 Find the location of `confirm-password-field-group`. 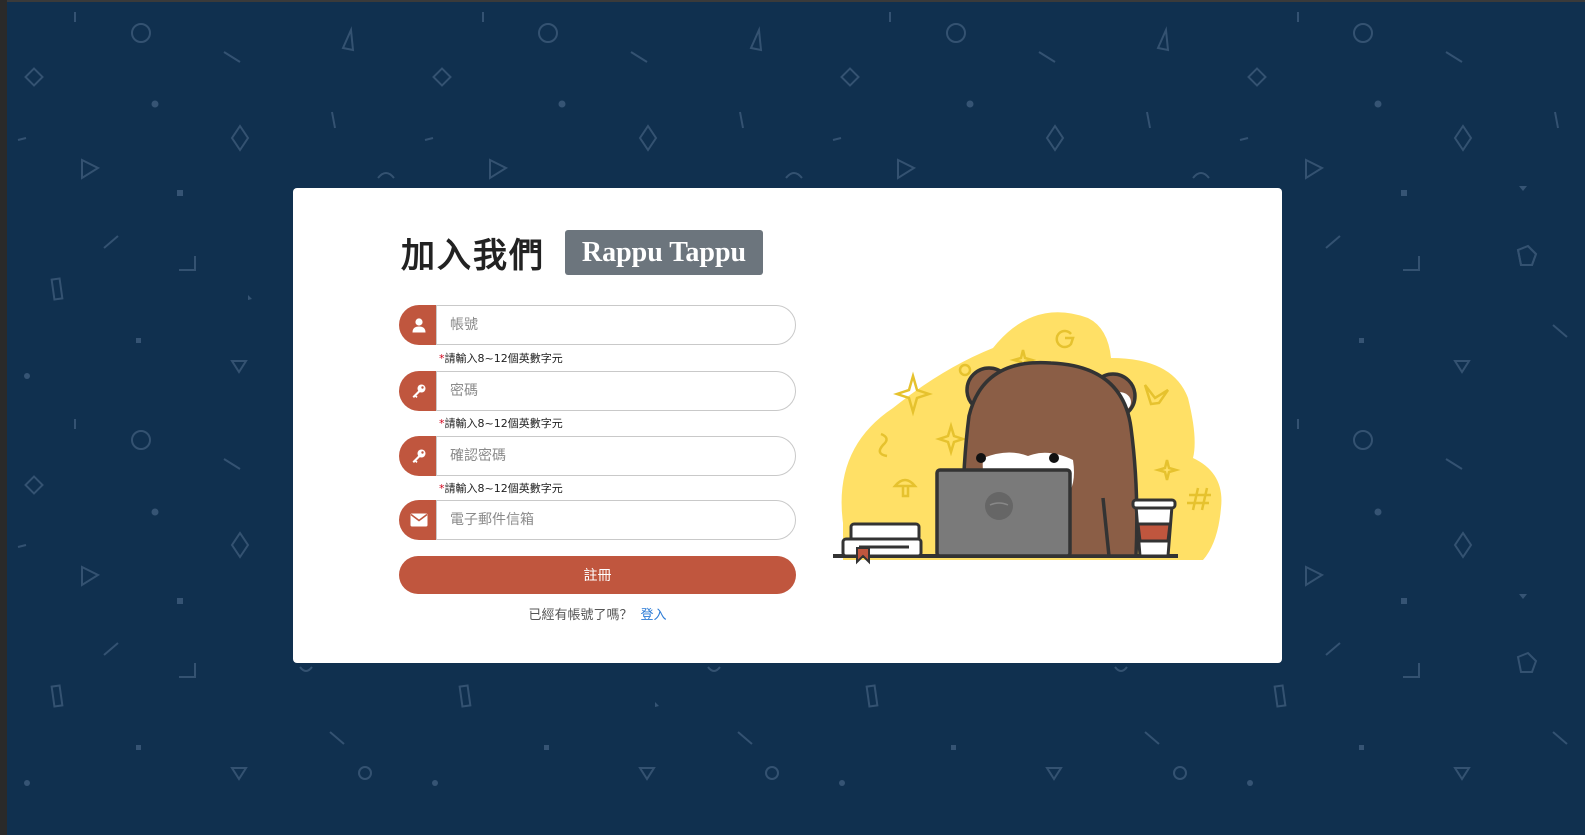

confirm-password-field-group is located at coordinates (597, 456).